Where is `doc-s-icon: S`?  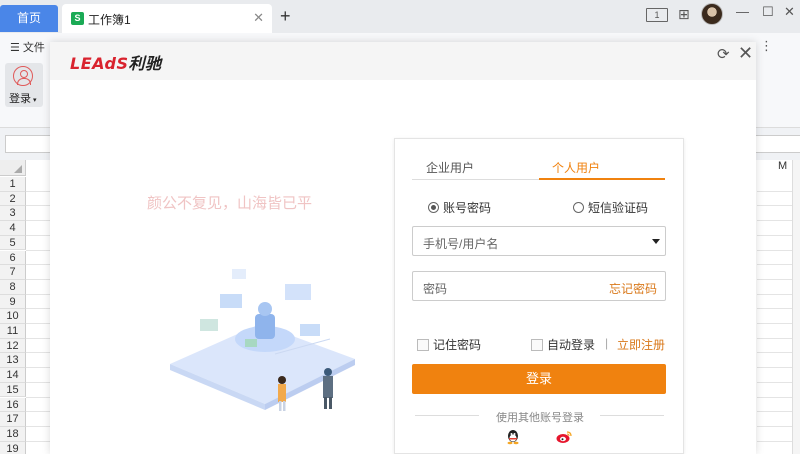
doc-s-icon: S is located at coordinates (77, 18).